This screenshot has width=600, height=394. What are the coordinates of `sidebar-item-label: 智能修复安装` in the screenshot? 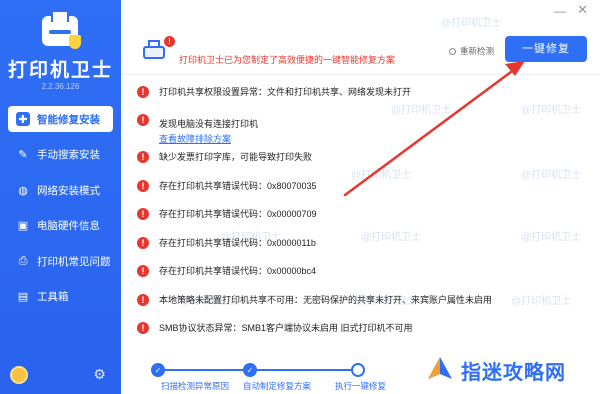 It's located at (68, 119).